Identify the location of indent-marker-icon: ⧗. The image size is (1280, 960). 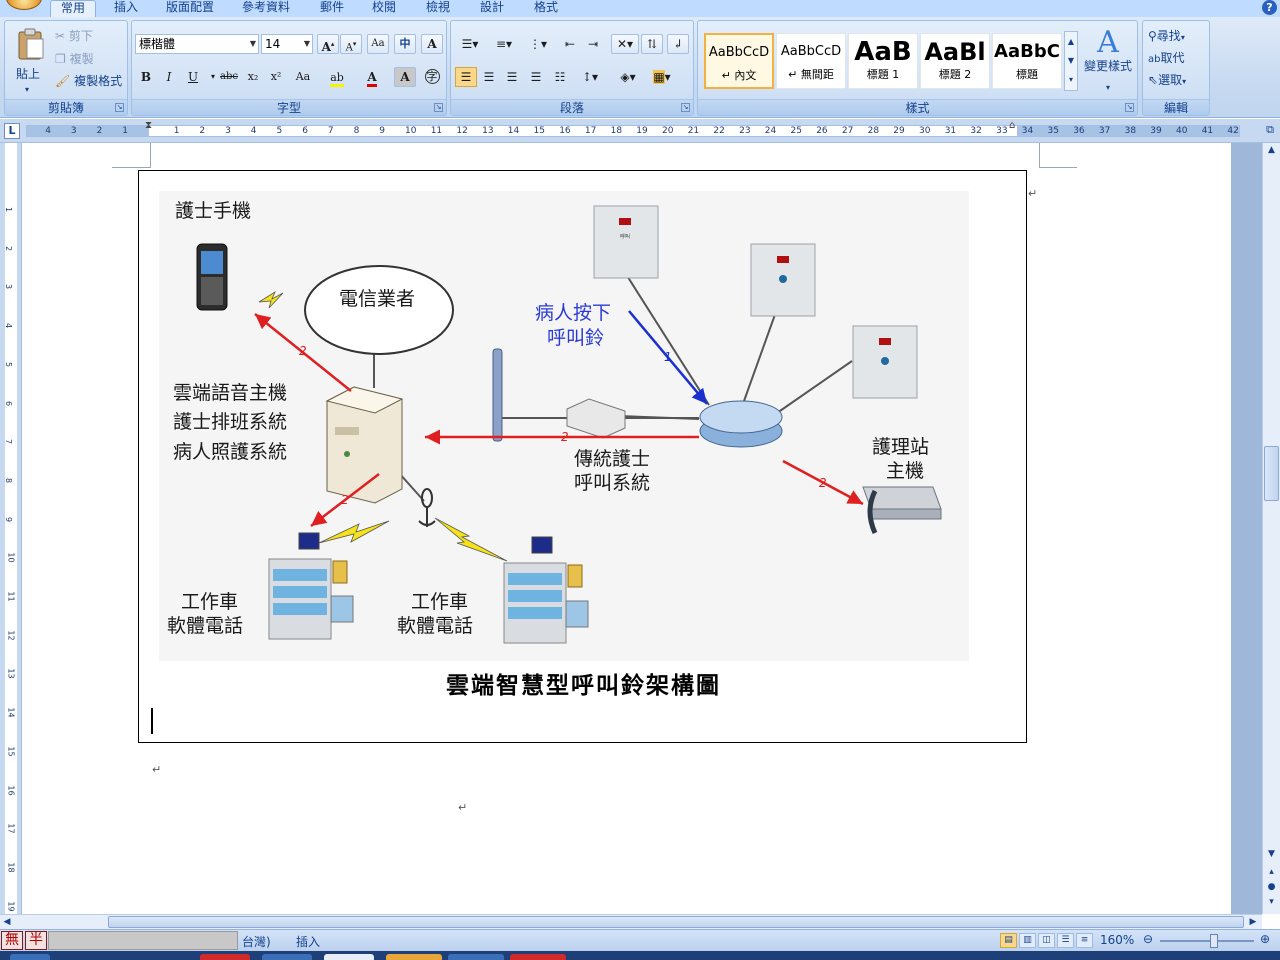
(148, 125).